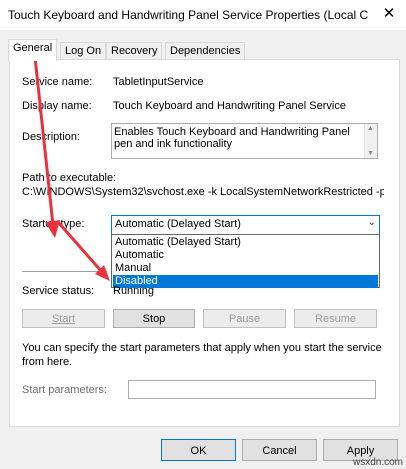  Describe the element at coordinates (245, 255) in the screenshot. I see `option-automatic: Automatic` at that location.